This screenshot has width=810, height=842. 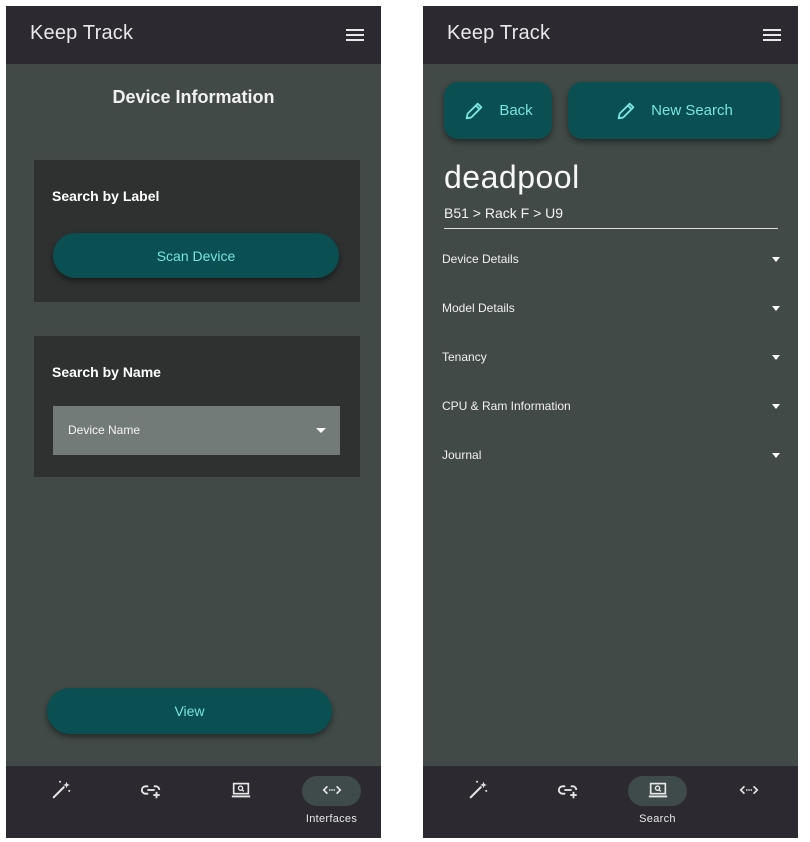 What do you see at coordinates (611, 308) in the screenshot?
I see `accordion-model-details: Model Details` at bounding box center [611, 308].